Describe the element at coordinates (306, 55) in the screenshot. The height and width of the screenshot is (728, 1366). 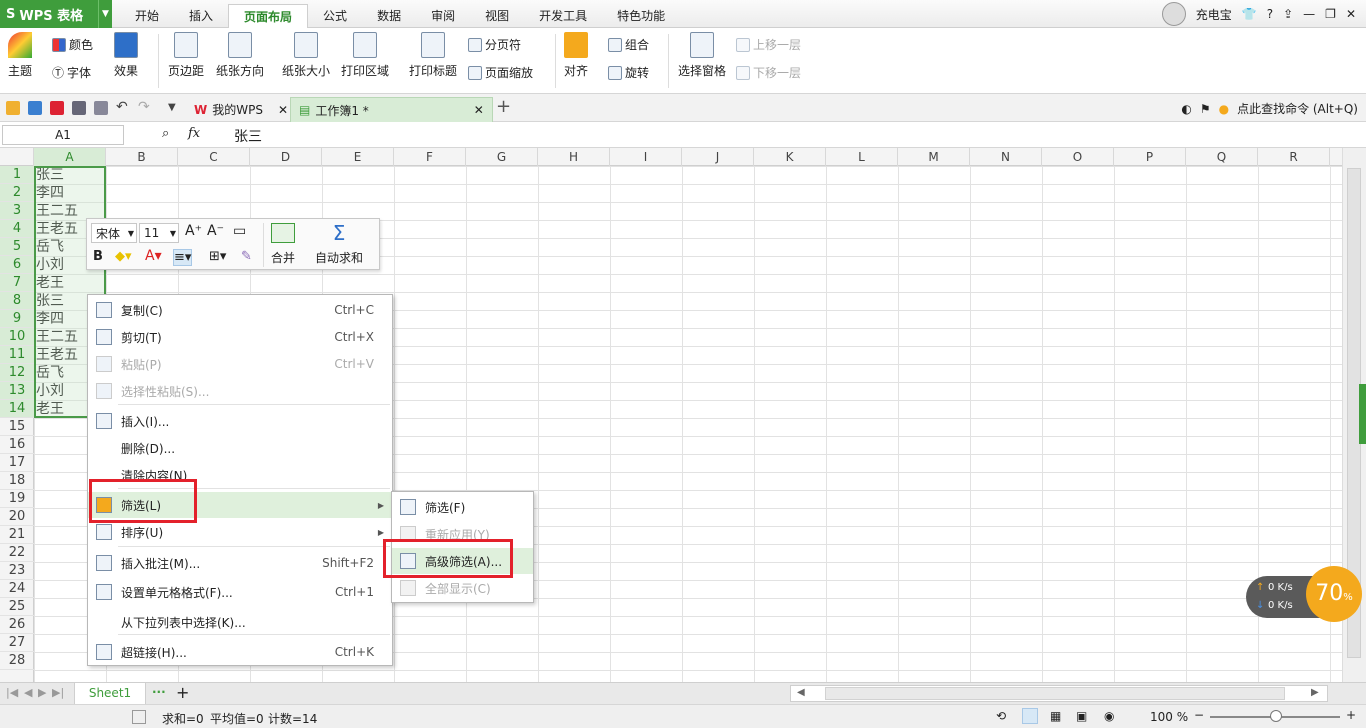
I see `paper-size-button: 纸张大小` at that location.